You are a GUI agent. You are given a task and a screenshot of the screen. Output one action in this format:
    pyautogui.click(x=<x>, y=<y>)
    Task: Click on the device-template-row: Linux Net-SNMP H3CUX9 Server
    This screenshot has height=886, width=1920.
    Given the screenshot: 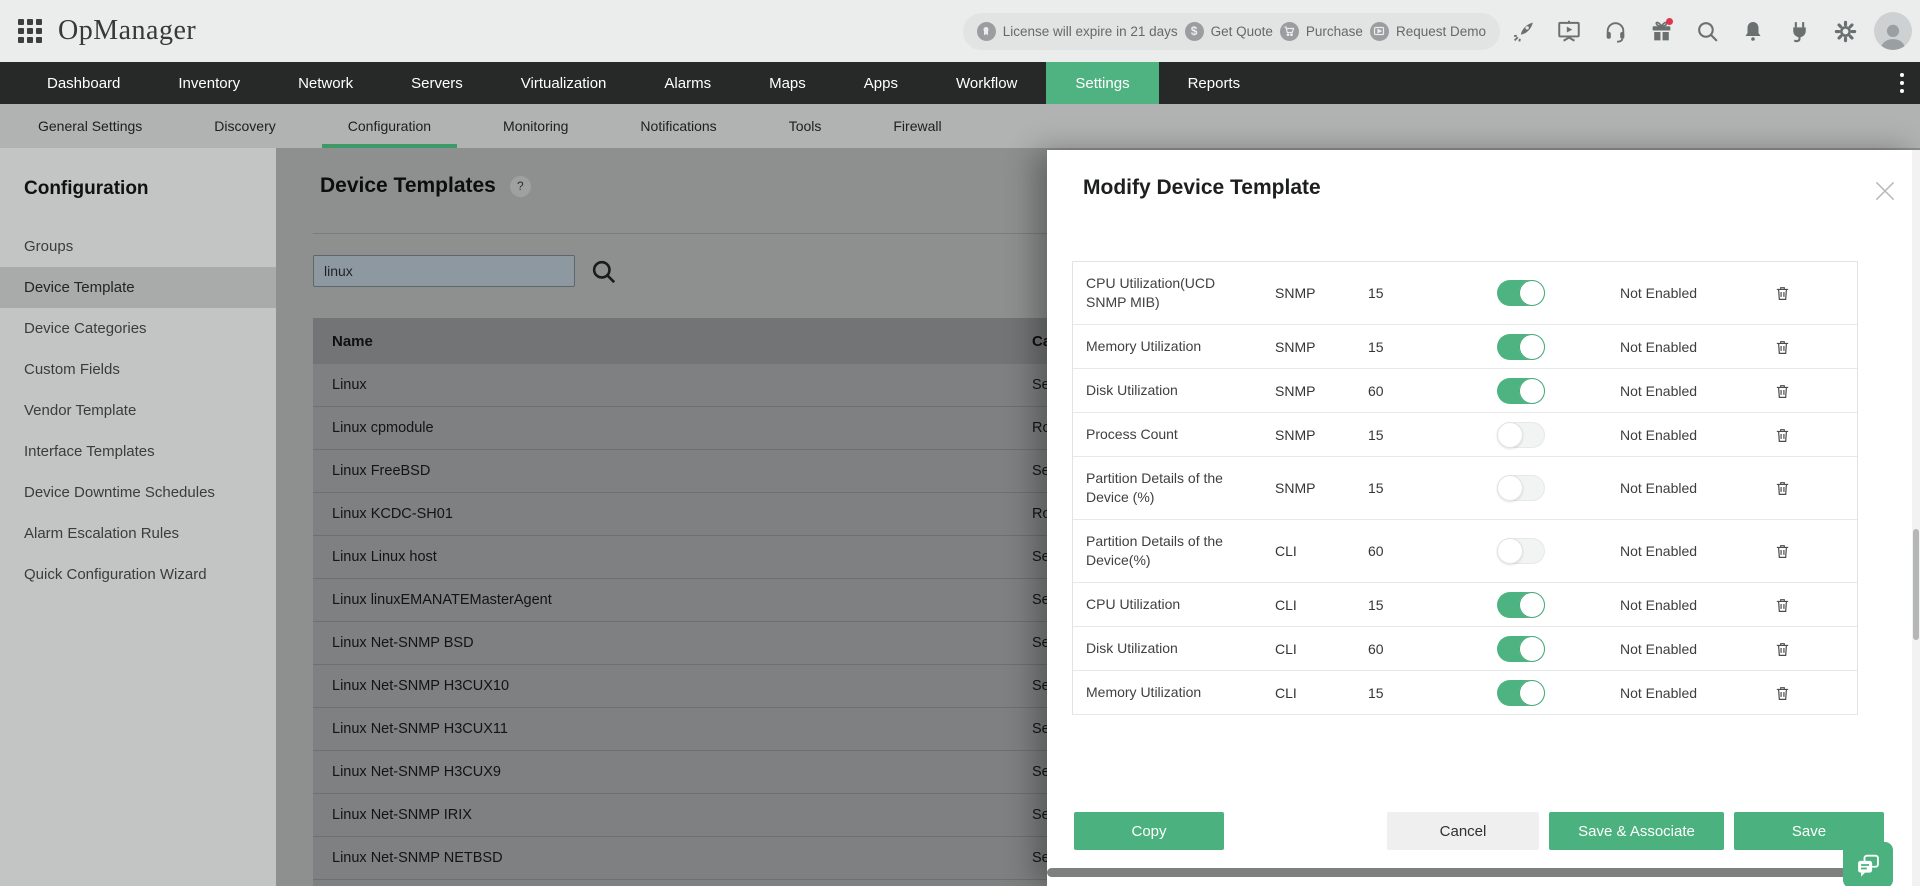 What is the action you would take?
    pyautogui.click(x=708, y=772)
    